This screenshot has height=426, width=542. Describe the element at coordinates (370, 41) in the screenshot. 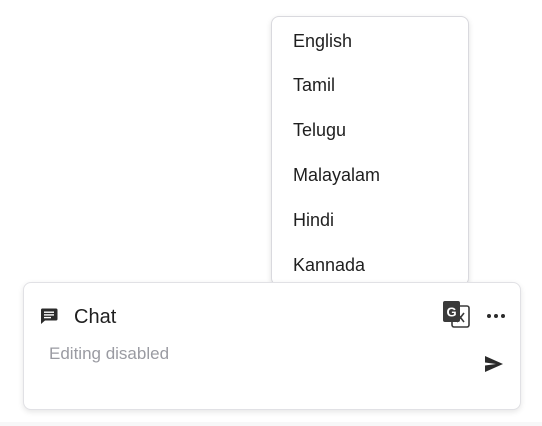

I see `language-option-english: English` at that location.